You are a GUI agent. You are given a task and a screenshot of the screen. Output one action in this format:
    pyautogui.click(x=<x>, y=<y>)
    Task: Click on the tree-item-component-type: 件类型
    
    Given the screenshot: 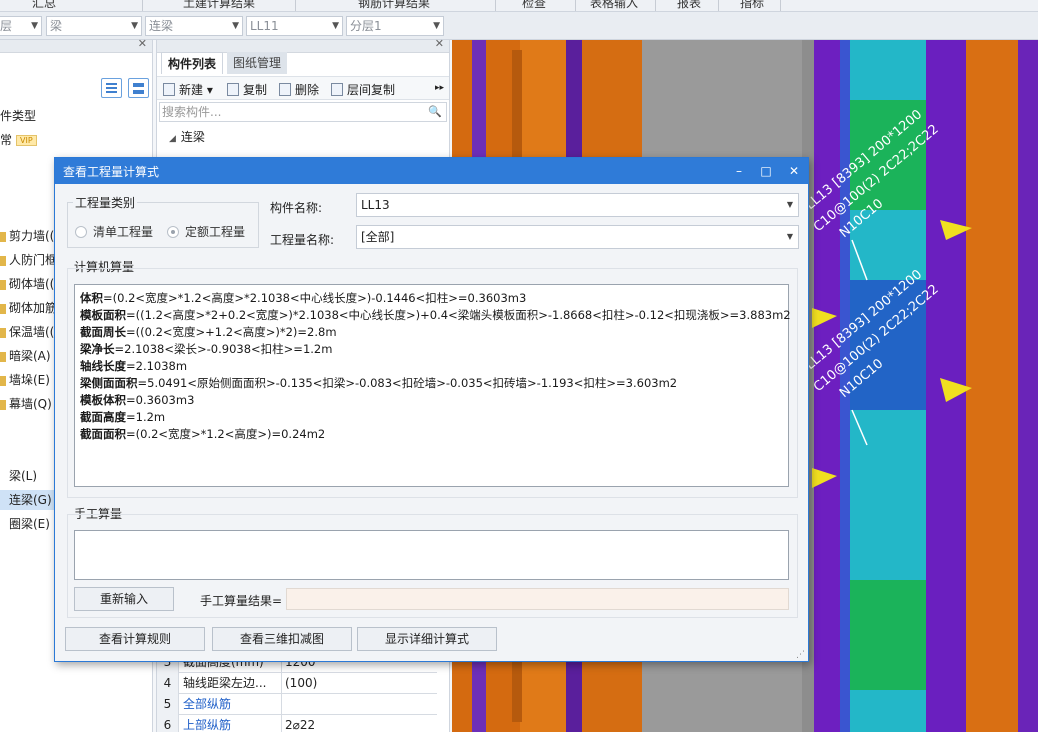 What is the action you would take?
    pyautogui.click(x=18, y=116)
    